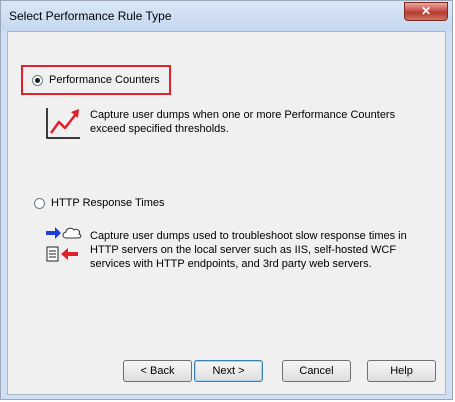 This screenshot has height=402, width=455. Describe the element at coordinates (316, 371) in the screenshot. I see `cancel-button: Cancel` at that location.